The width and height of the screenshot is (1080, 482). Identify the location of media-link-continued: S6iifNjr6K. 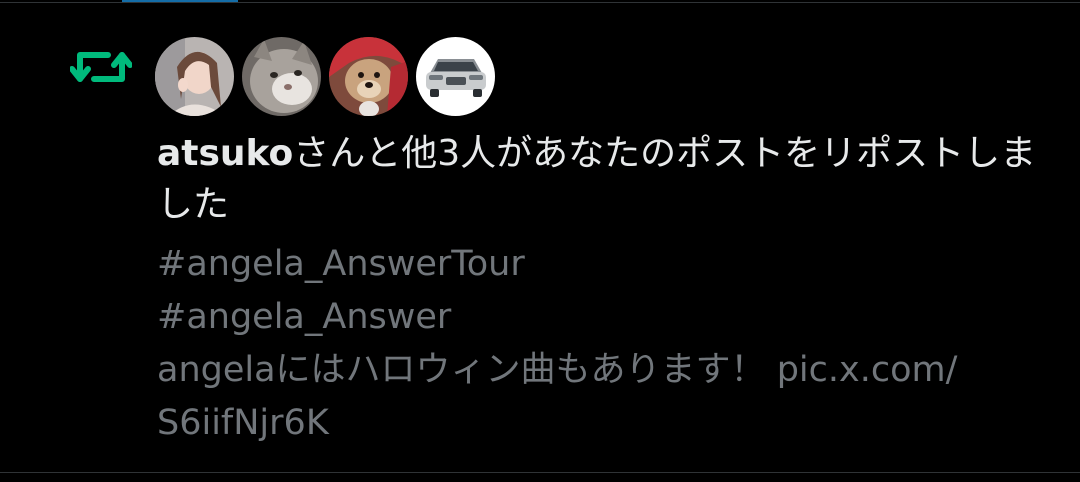
(607, 423).